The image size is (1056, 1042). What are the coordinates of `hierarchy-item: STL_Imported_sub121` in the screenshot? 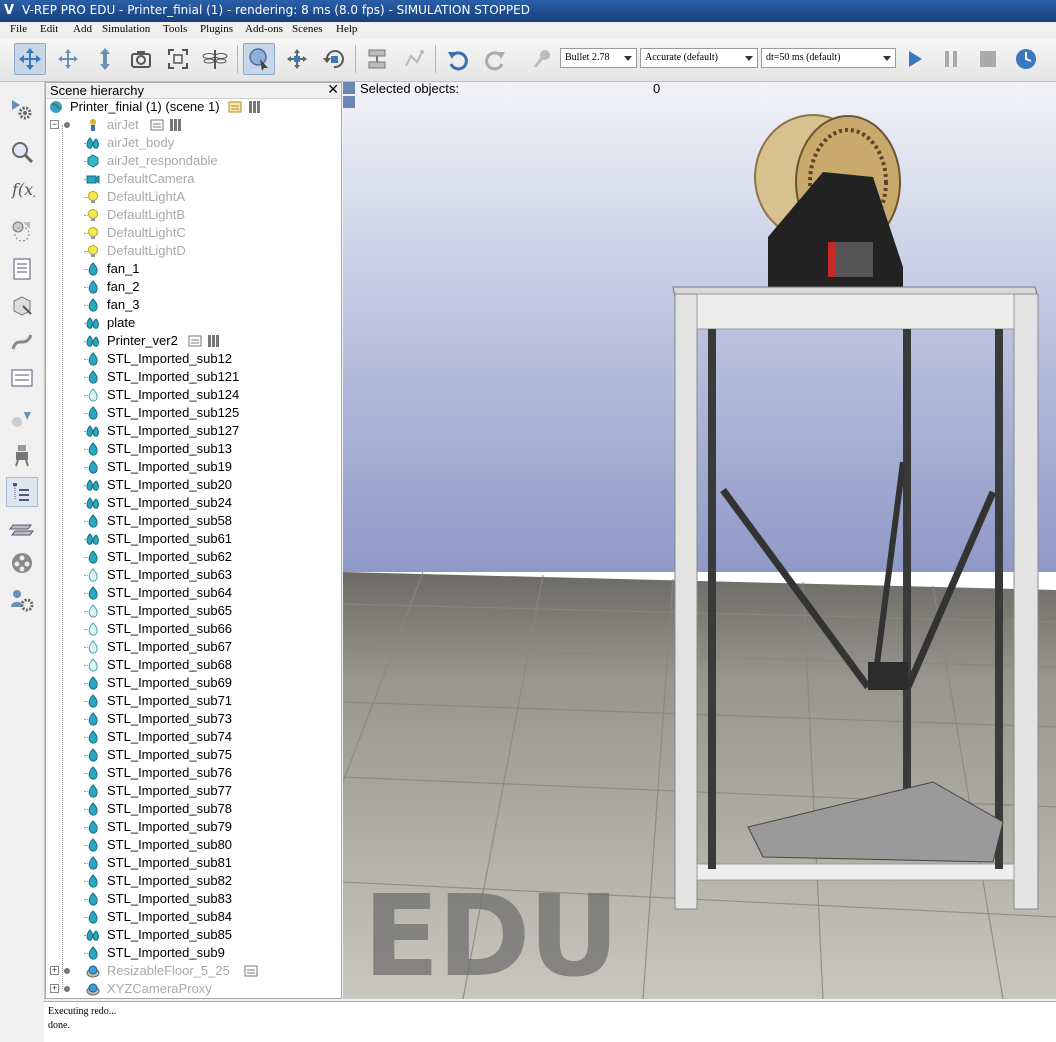 It's located at (193, 377).